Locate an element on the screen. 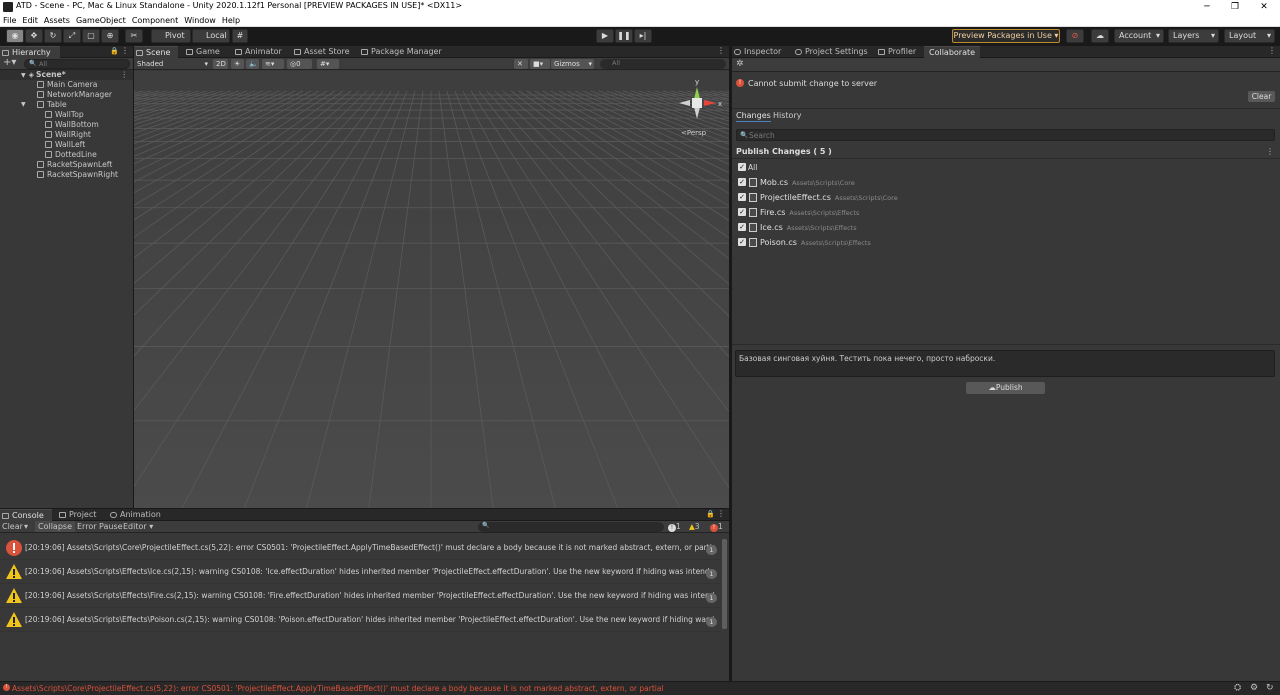 Image resolution: width=1280 pixels, height=695 pixels. maximize-icon: ❐ is located at coordinates (1235, 7).